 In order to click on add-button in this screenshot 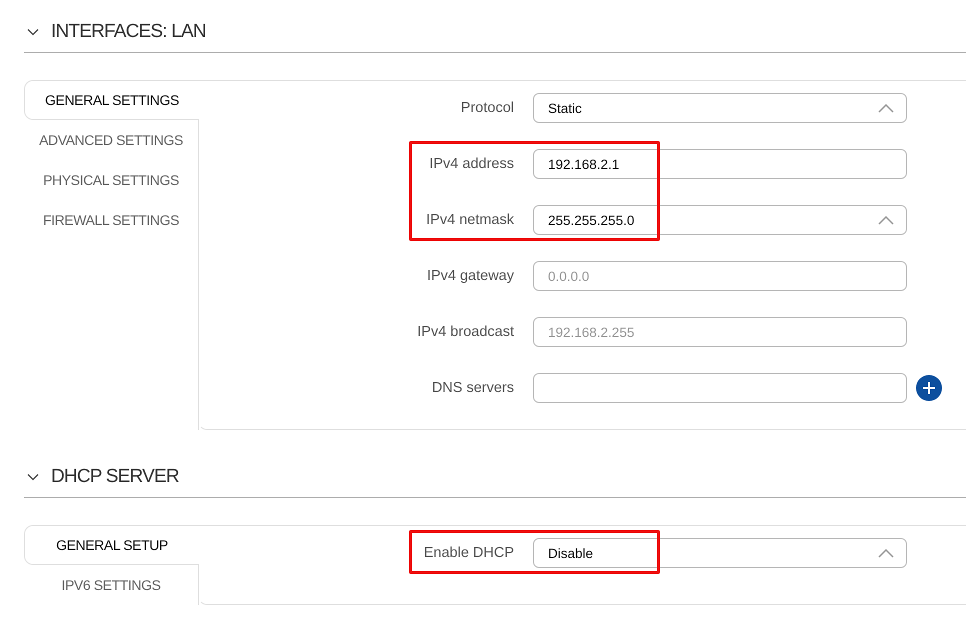, I will do `click(929, 388)`.